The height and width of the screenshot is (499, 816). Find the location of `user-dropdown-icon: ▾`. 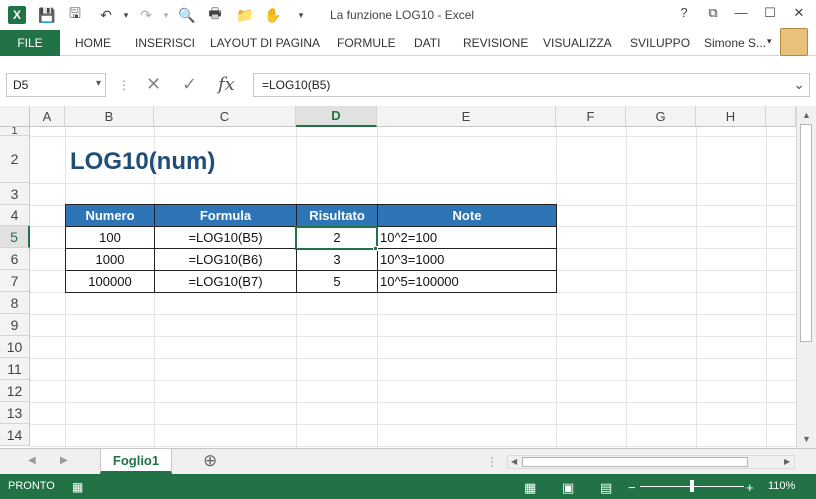

user-dropdown-icon: ▾ is located at coordinates (769, 41).